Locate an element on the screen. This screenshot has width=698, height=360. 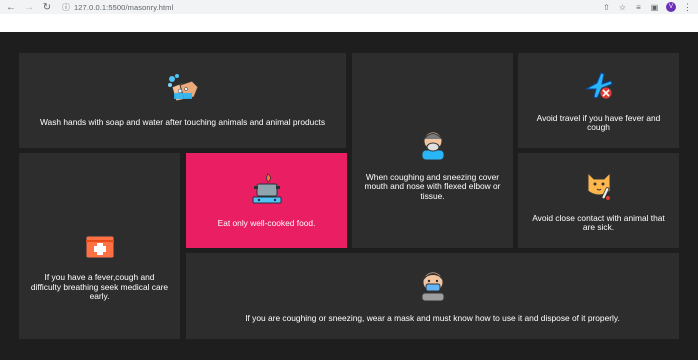
card-text: Avoid travel if you have fever and cough is located at coordinates (598, 122).